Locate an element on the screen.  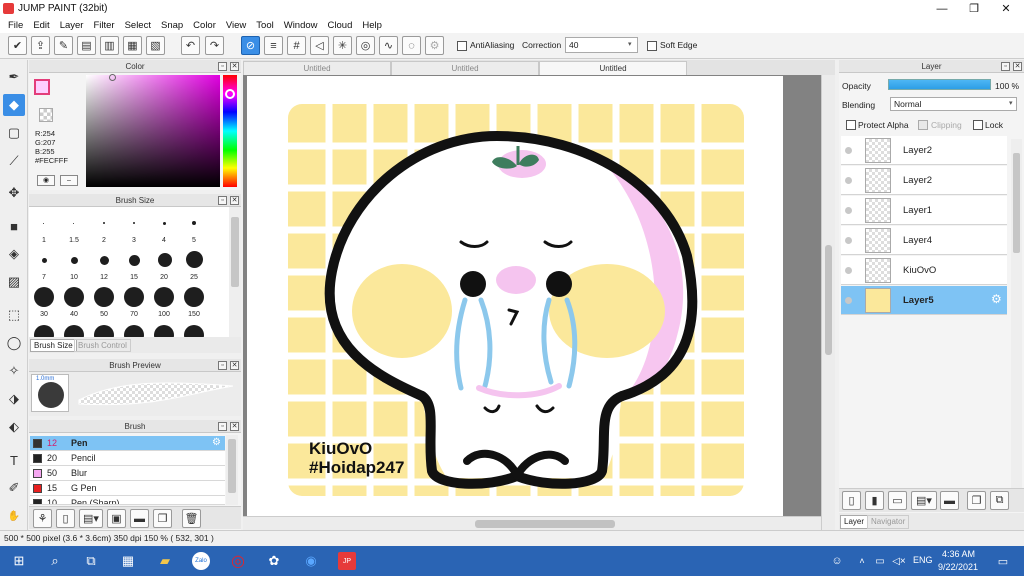
select-pen-icon: ⬗ is located at coordinates (14, 399).